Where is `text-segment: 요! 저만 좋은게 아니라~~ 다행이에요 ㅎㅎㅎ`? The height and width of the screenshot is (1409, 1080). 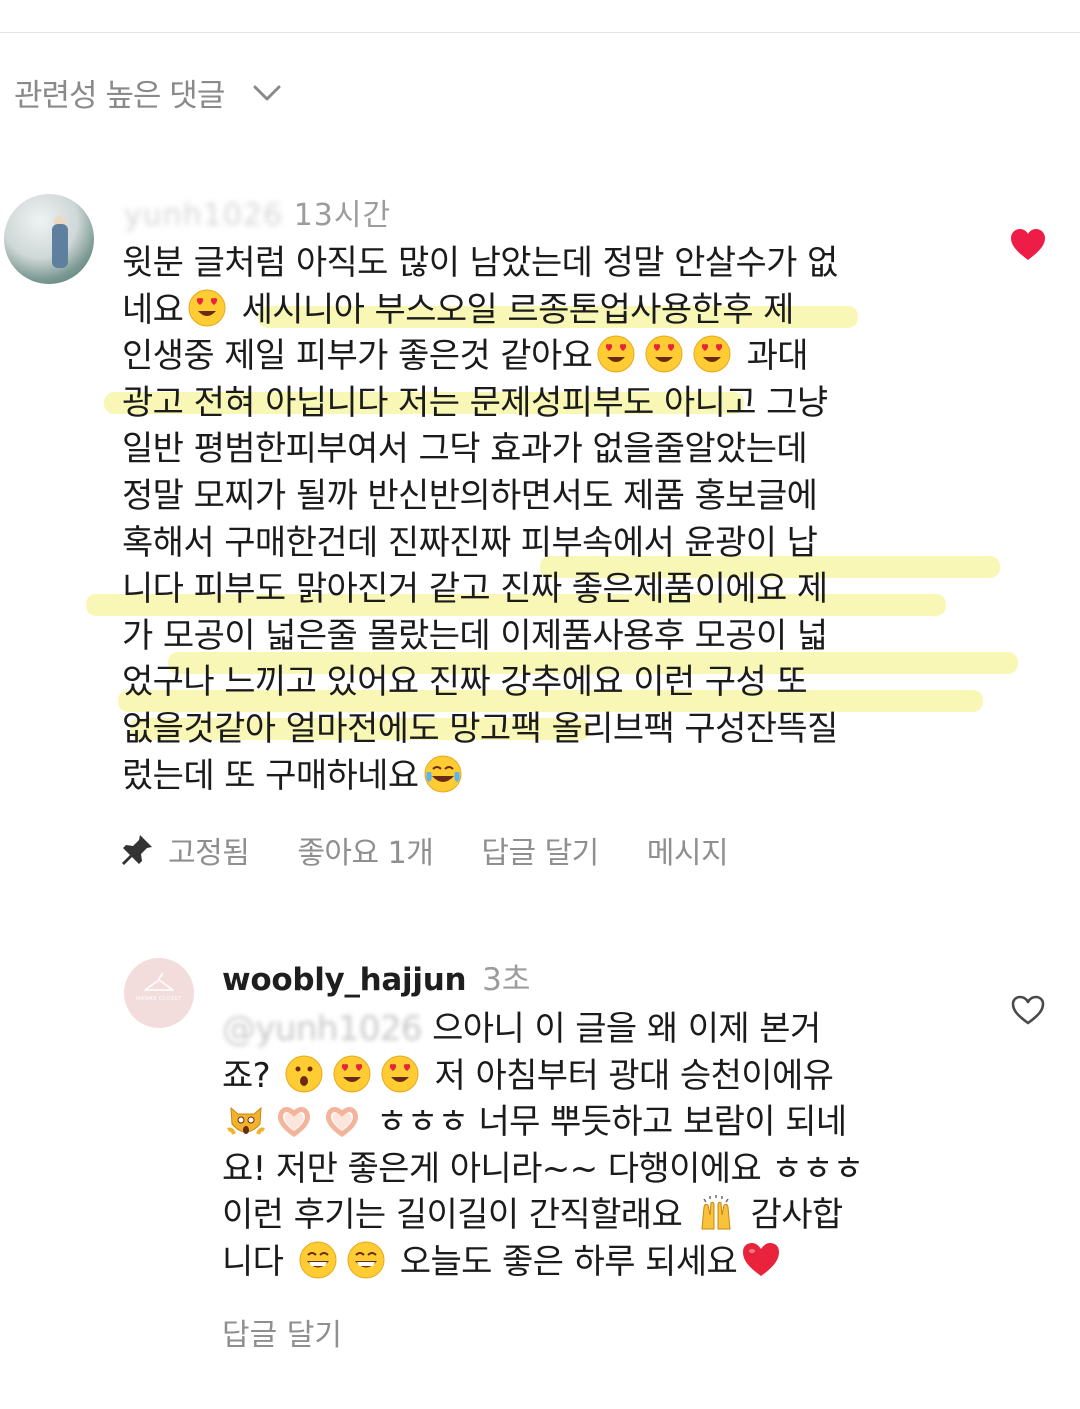 text-segment: 요! 저만 좋은게 아니라~~ 다행이에요 ㅎㅎㅎ is located at coordinates (543, 1168).